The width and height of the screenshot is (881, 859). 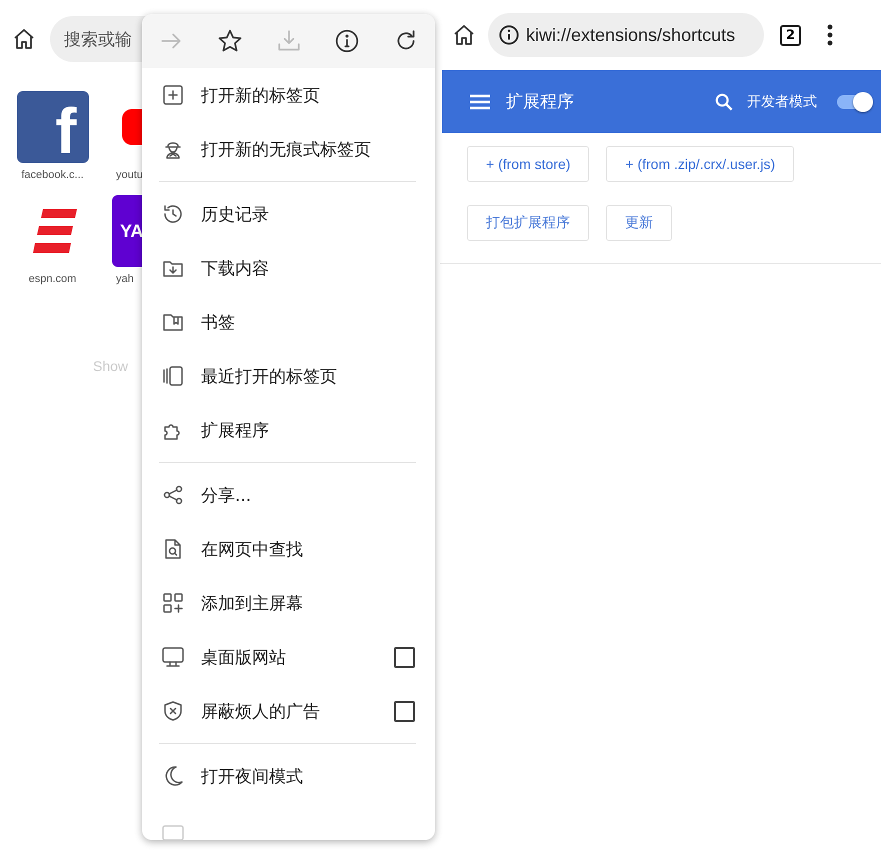 What do you see at coordinates (791, 35) in the screenshot?
I see `tab-count-button: 2` at bounding box center [791, 35].